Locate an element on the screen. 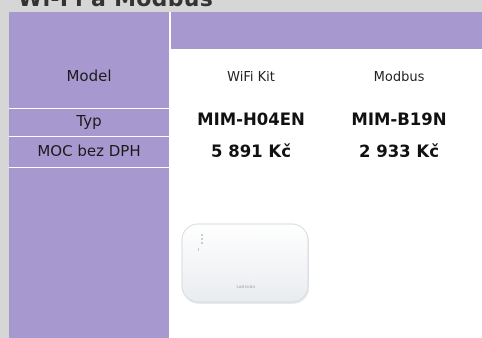 This screenshot has width=482, height=338. column-header-wifi-kit: WiFi Kit is located at coordinates (251, 77).